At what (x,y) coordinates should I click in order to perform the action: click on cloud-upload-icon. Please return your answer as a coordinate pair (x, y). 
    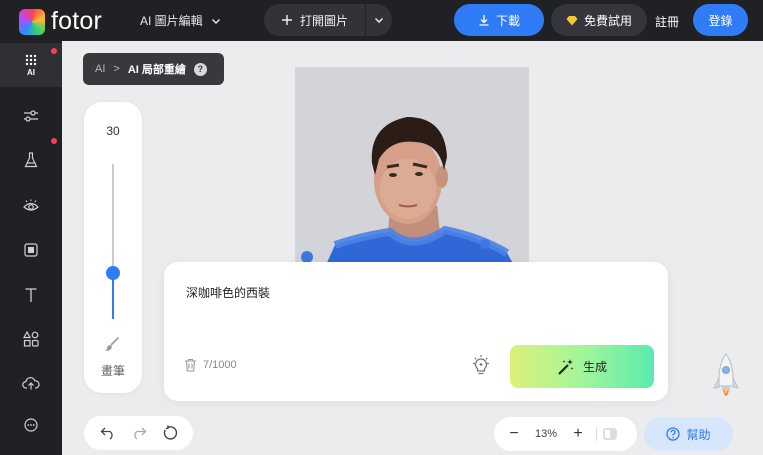
    Looking at the image, I should click on (31, 383).